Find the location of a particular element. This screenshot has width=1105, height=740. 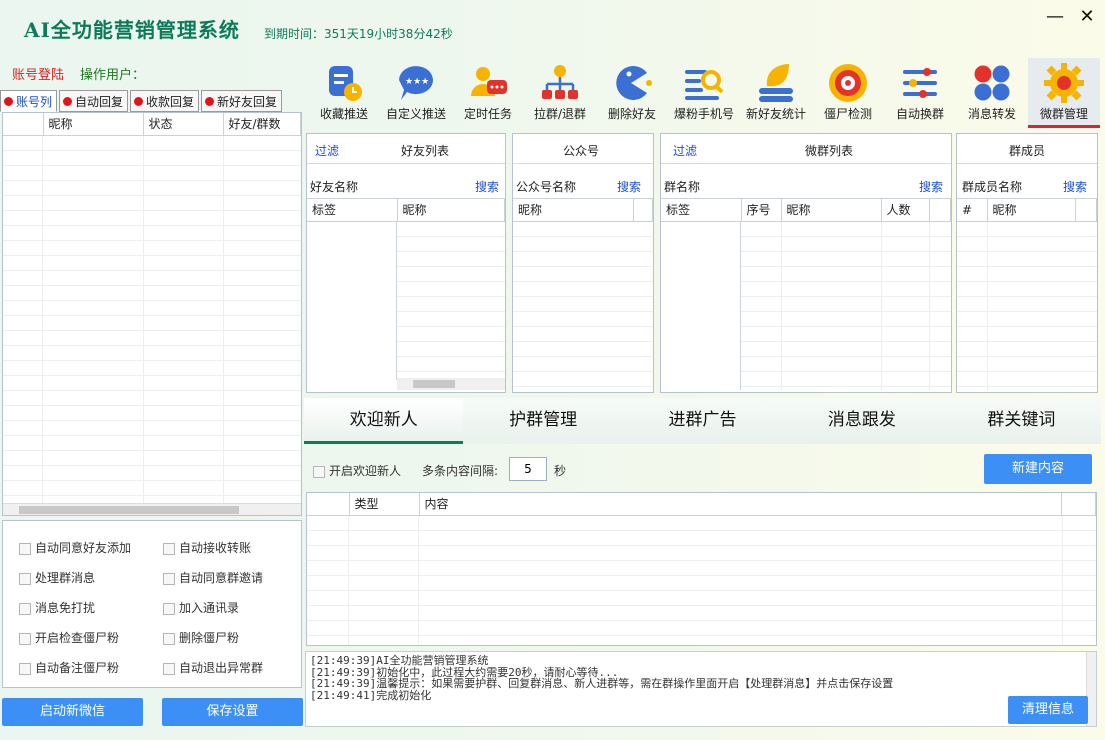

option-auto-accept-friend: 自动同意好友添加 is located at coordinates (75, 547).